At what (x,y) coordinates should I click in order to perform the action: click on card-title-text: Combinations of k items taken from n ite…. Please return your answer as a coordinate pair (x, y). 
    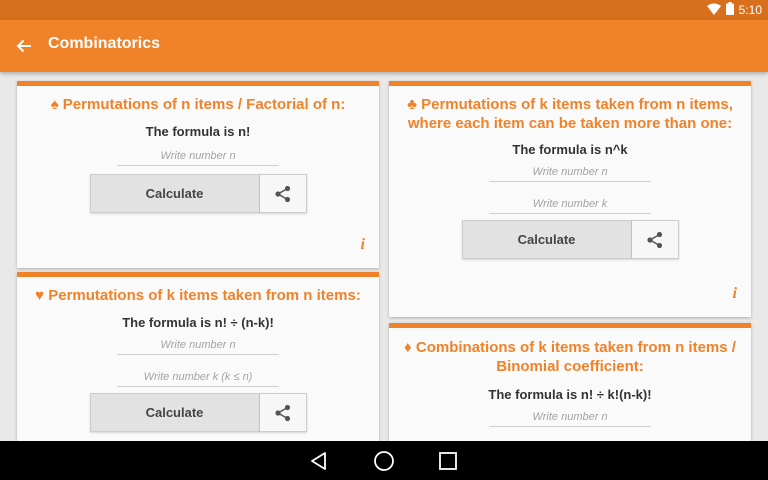
    Looking at the image, I should click on (575, 357).